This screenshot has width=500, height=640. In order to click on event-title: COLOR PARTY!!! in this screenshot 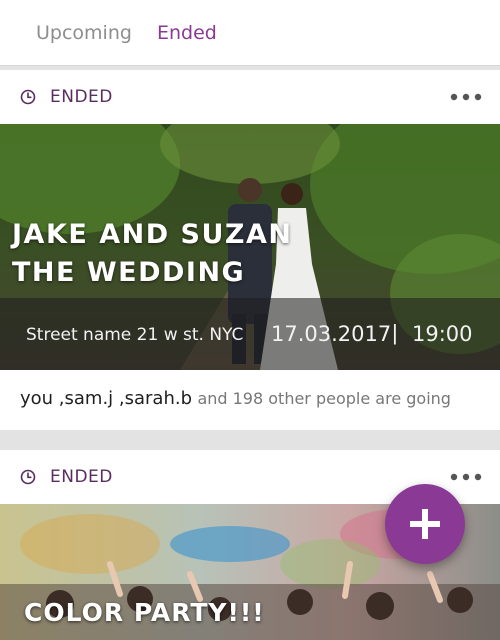, I will do `click(144, 612)`.